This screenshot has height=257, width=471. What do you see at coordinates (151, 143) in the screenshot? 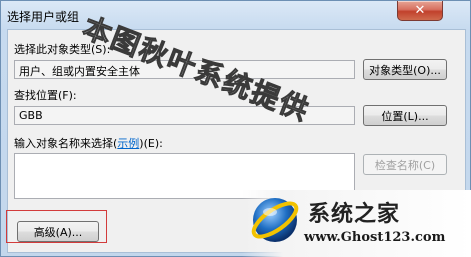
I see `enter-names-label-suffix: )(E):` at bounding box center [151, 143].